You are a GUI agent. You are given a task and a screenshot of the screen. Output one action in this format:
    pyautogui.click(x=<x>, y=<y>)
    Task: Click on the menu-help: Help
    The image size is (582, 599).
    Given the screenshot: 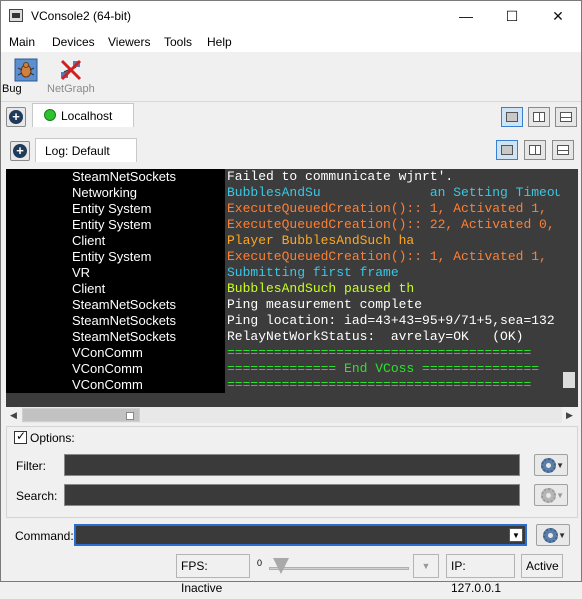 What is the action you would take?
    pyautogui.click(x=219, y=42)
    